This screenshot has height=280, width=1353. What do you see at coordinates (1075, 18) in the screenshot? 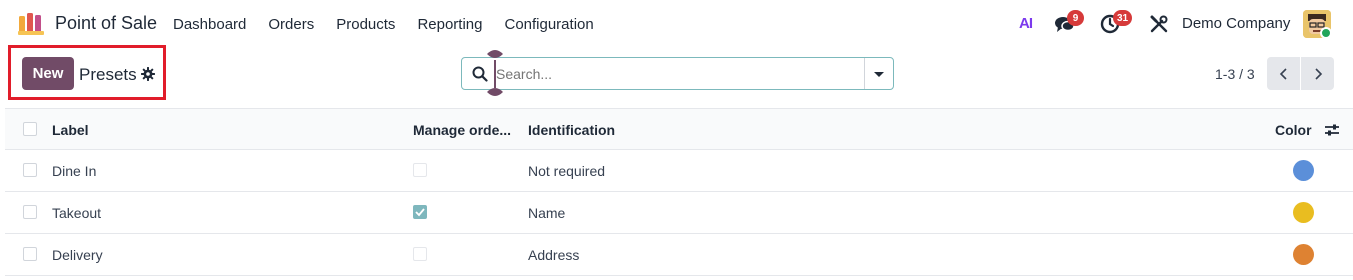
I see `chat-count-badge: 9` at bounding box center [1075, 18].